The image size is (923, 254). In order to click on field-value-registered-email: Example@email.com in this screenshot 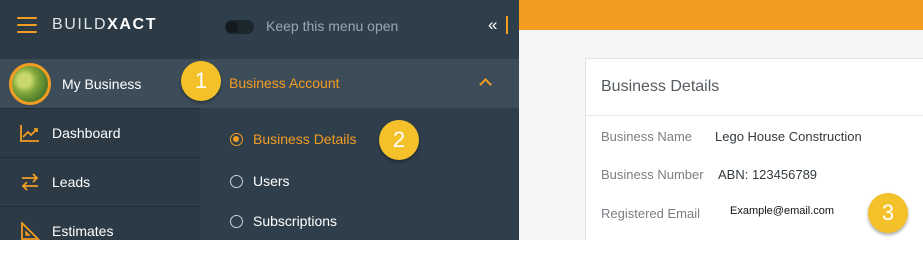, I will do `click(782, 211)`.